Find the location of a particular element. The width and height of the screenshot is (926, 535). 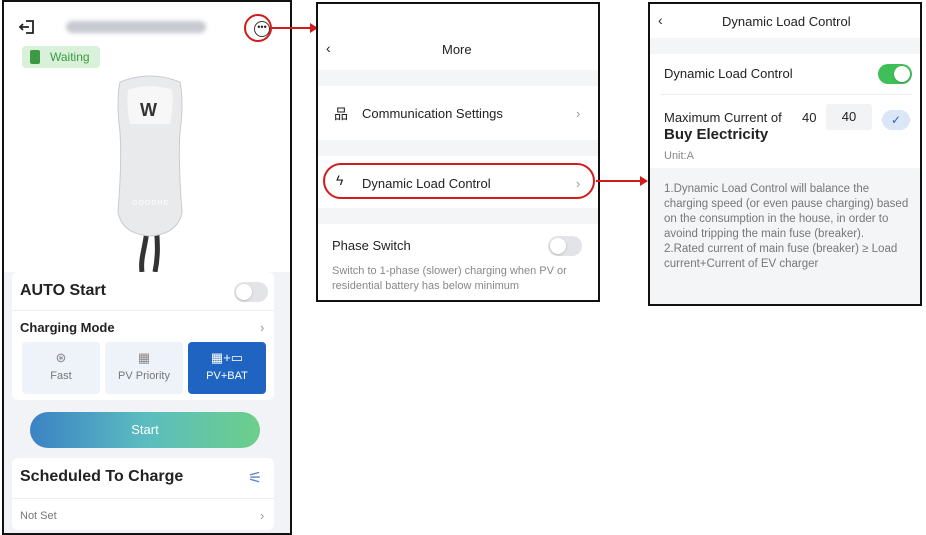

max-current-input-value: 40 is located at coordinates (849, 116).